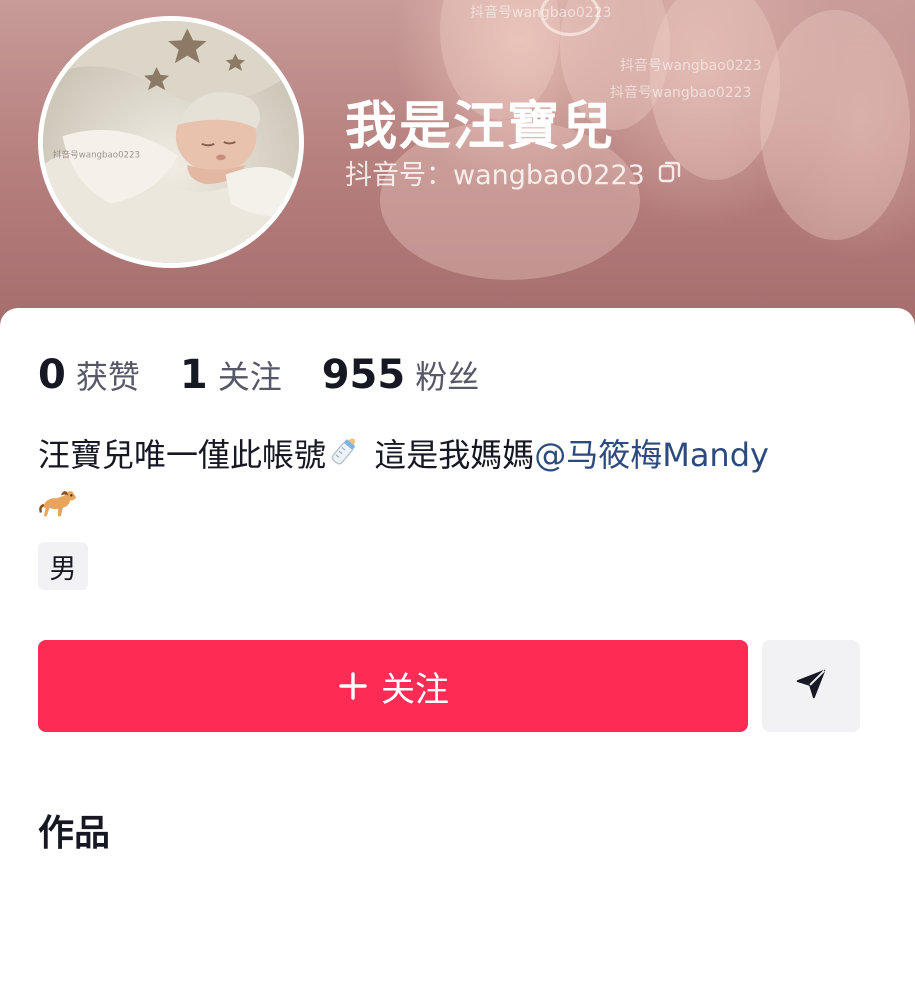  What do you see at coordinates (399, 175) in the screenshot?
I see `account-id-label: 抖音号：` at bounding box center [399, 175].